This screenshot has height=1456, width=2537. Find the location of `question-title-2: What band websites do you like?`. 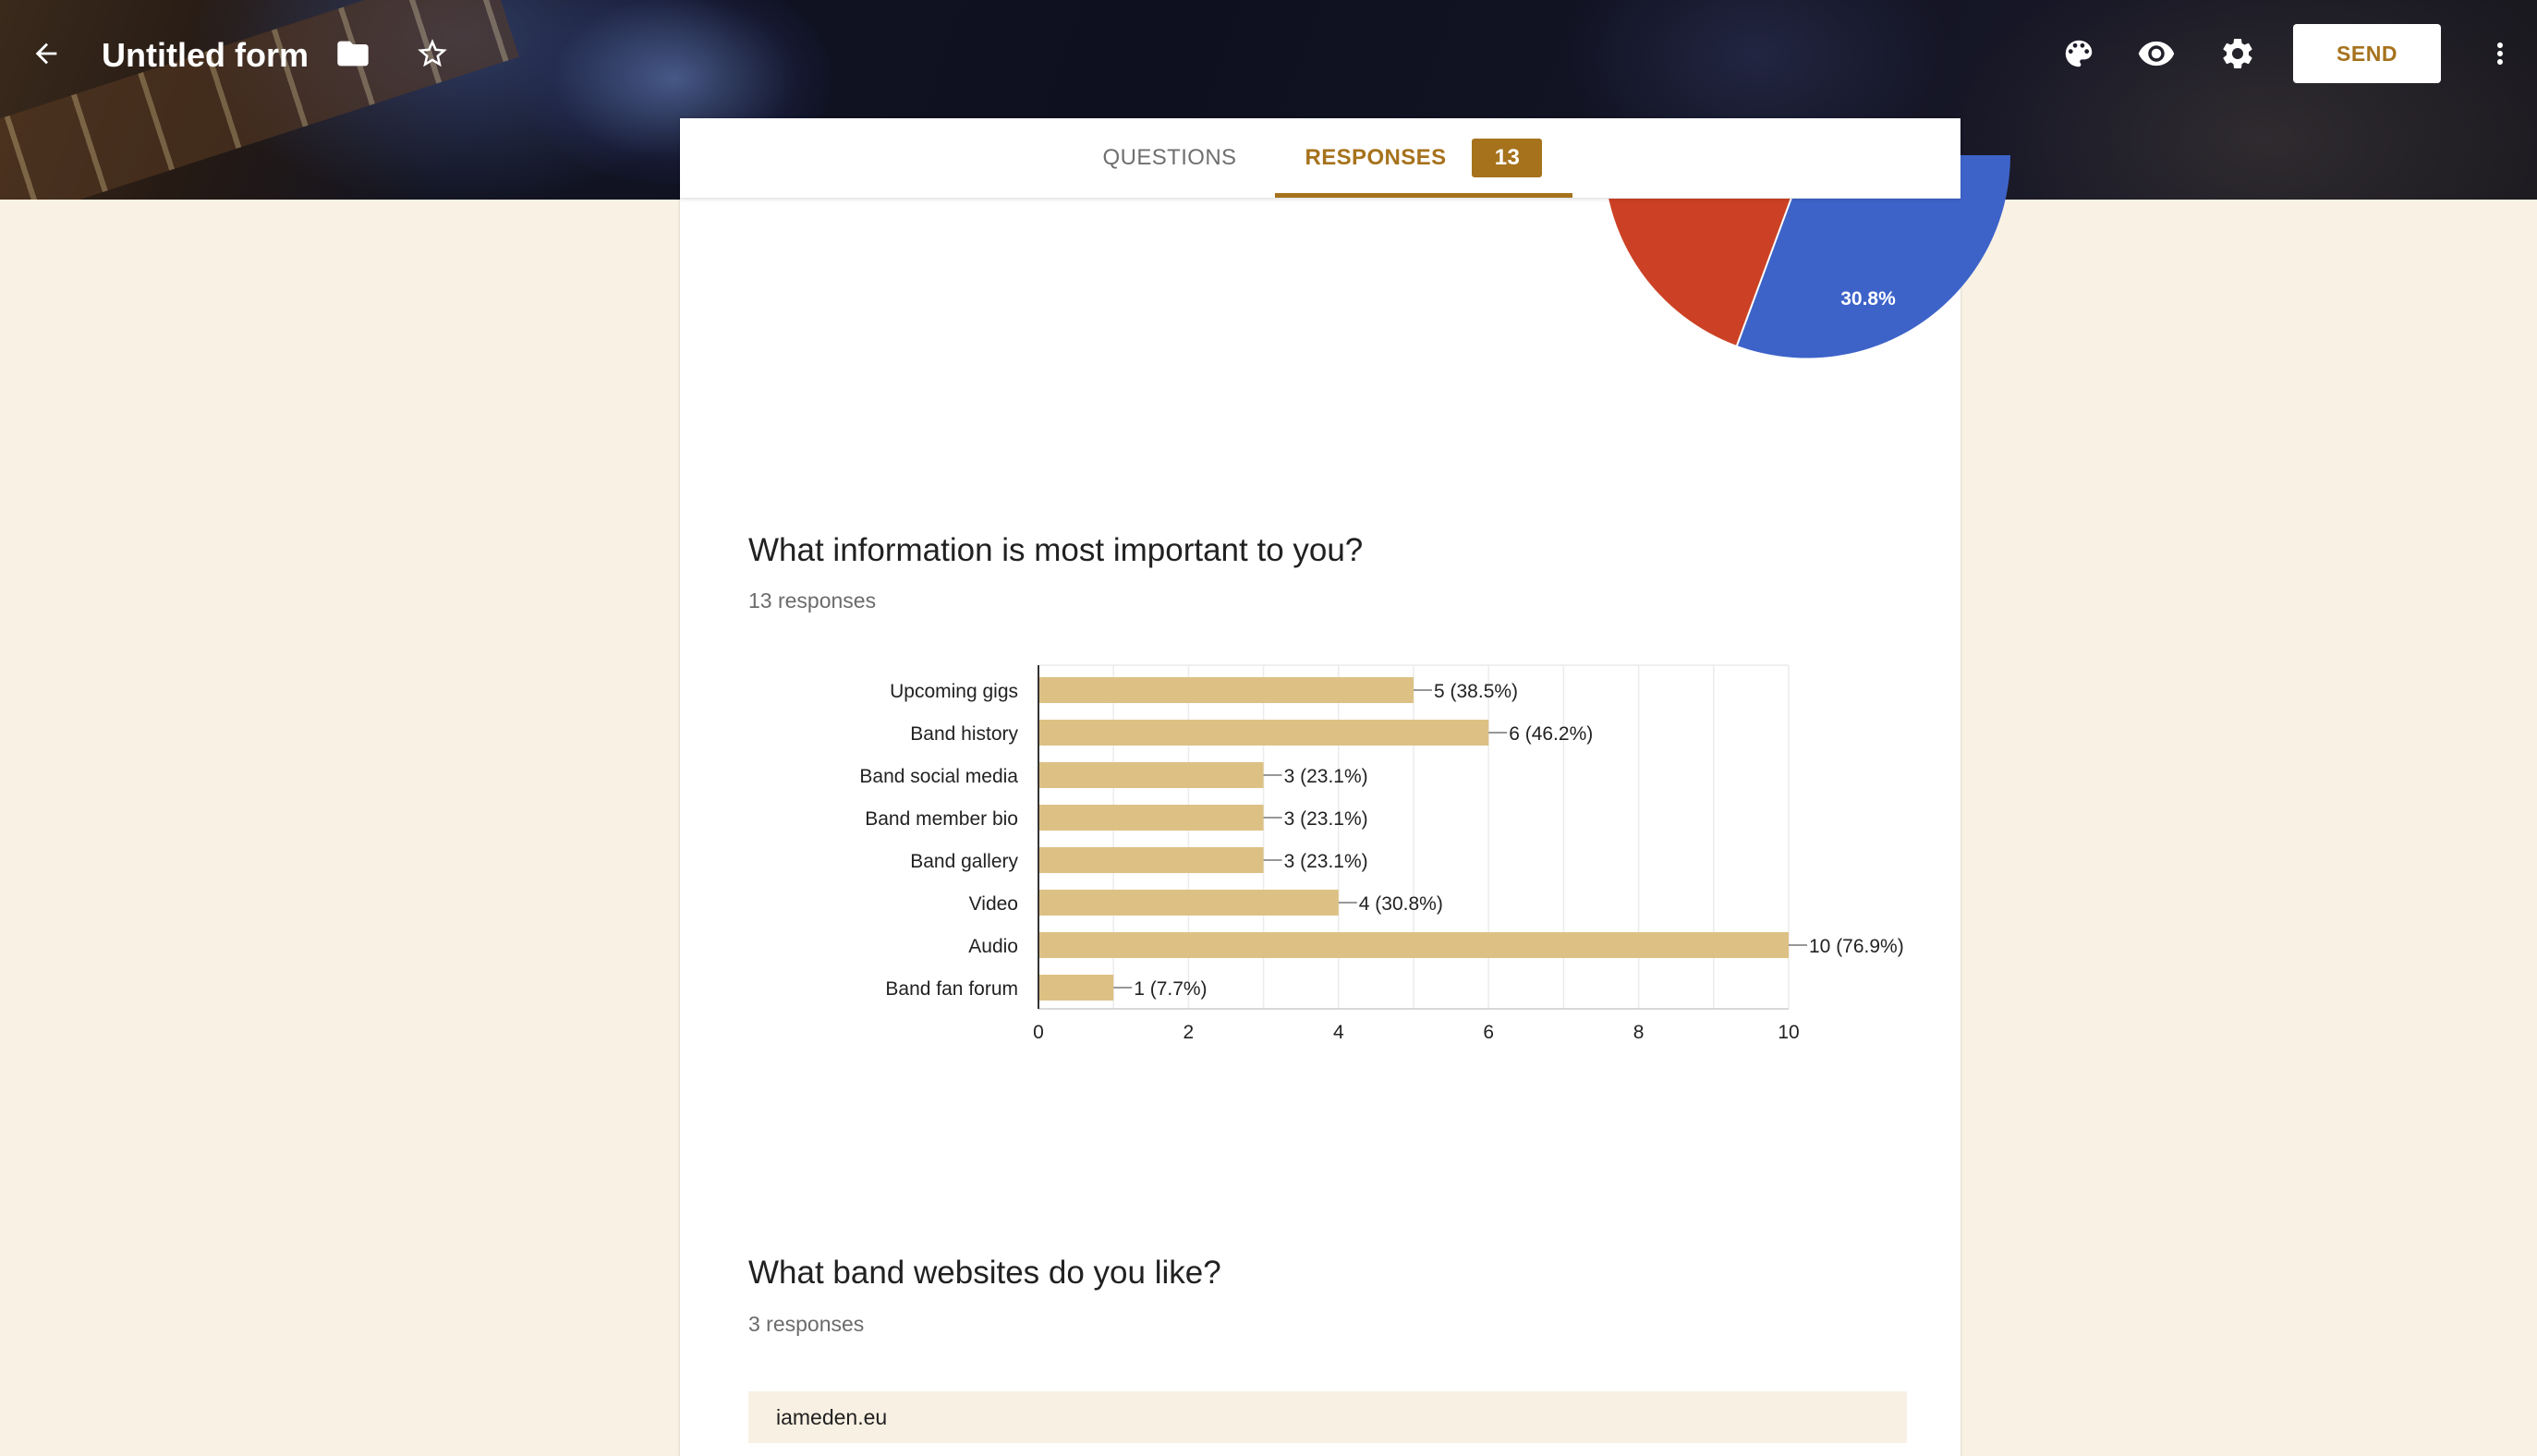

question-title-2: What band websites do you like? is located at coordinates (984, 1273).